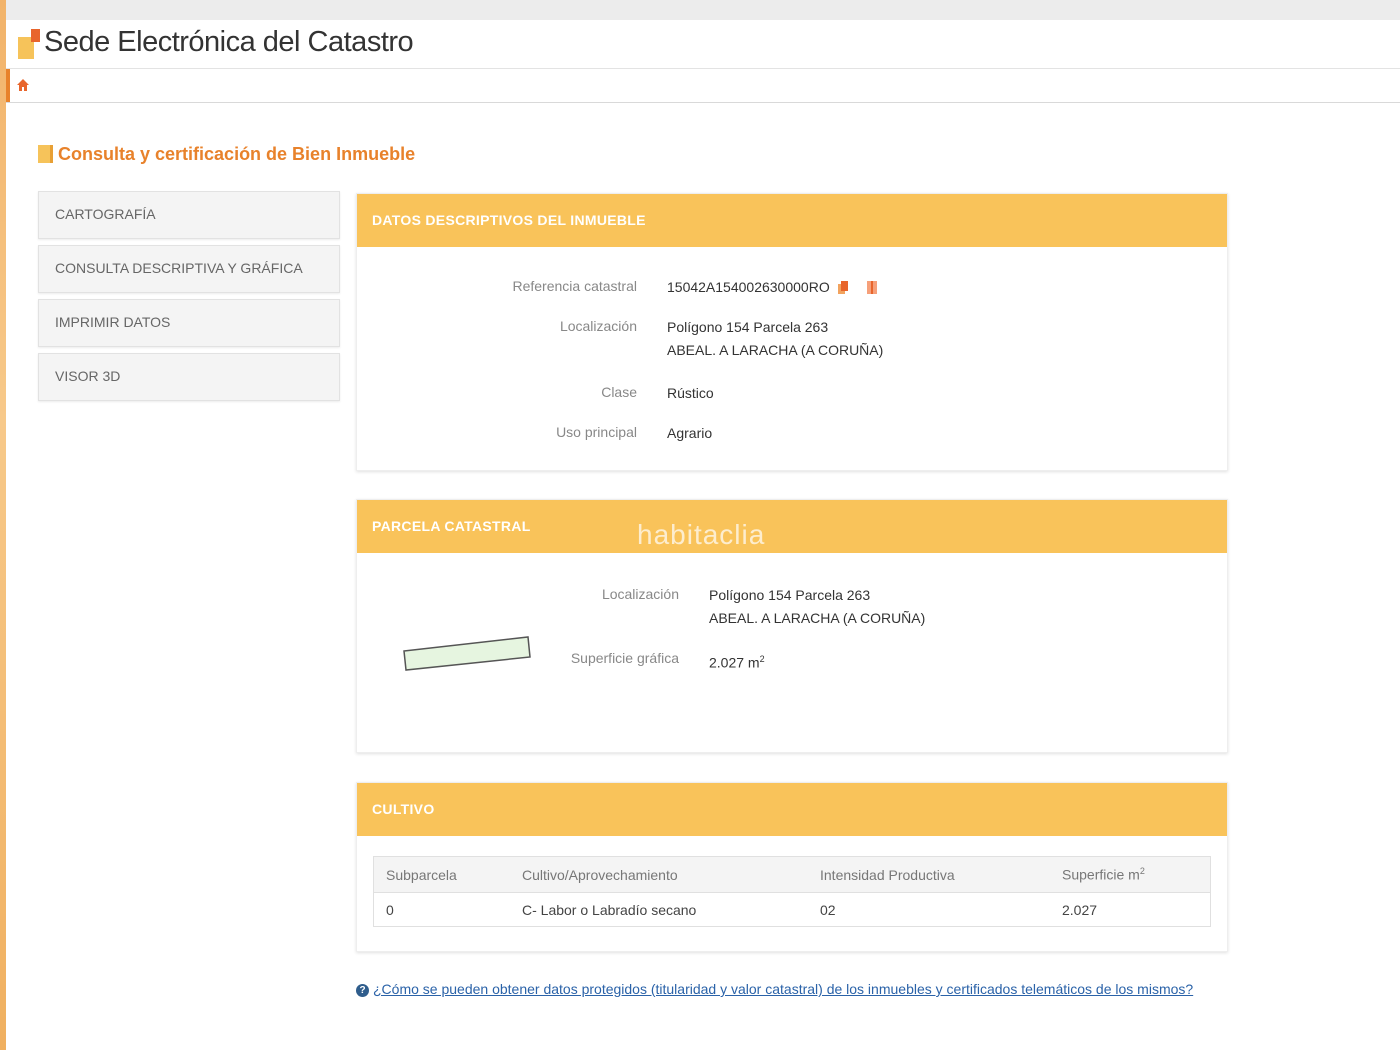 The image size is (1400, 1050). I want to click on ref-catastral-label: Referencia catastral, so click(574, 286).